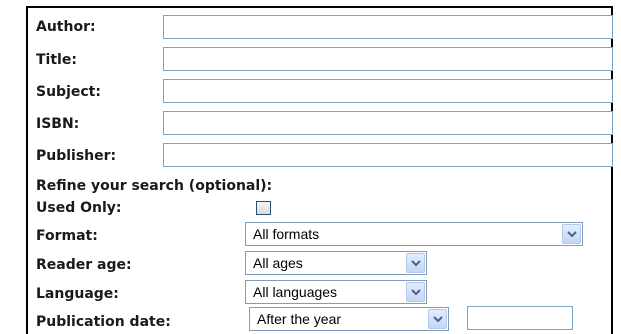 The width and height of the screenshot is (621, 334). Describe the element at coordinates (76, 156) in the screenshot. I see `publisher-label: Publisher:` at that location.